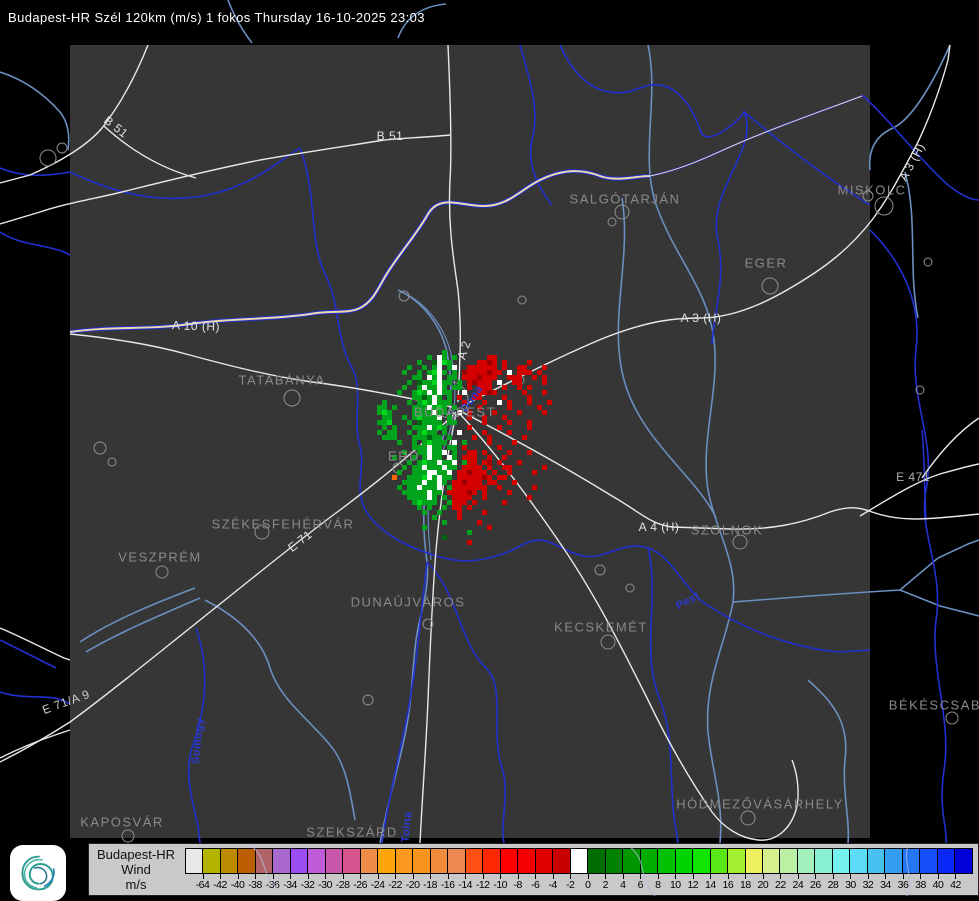  What do you see at coordinates (377, 885) in the screenshot?
I see `legend-tick-label: -24` at bounding box center [377, 885].